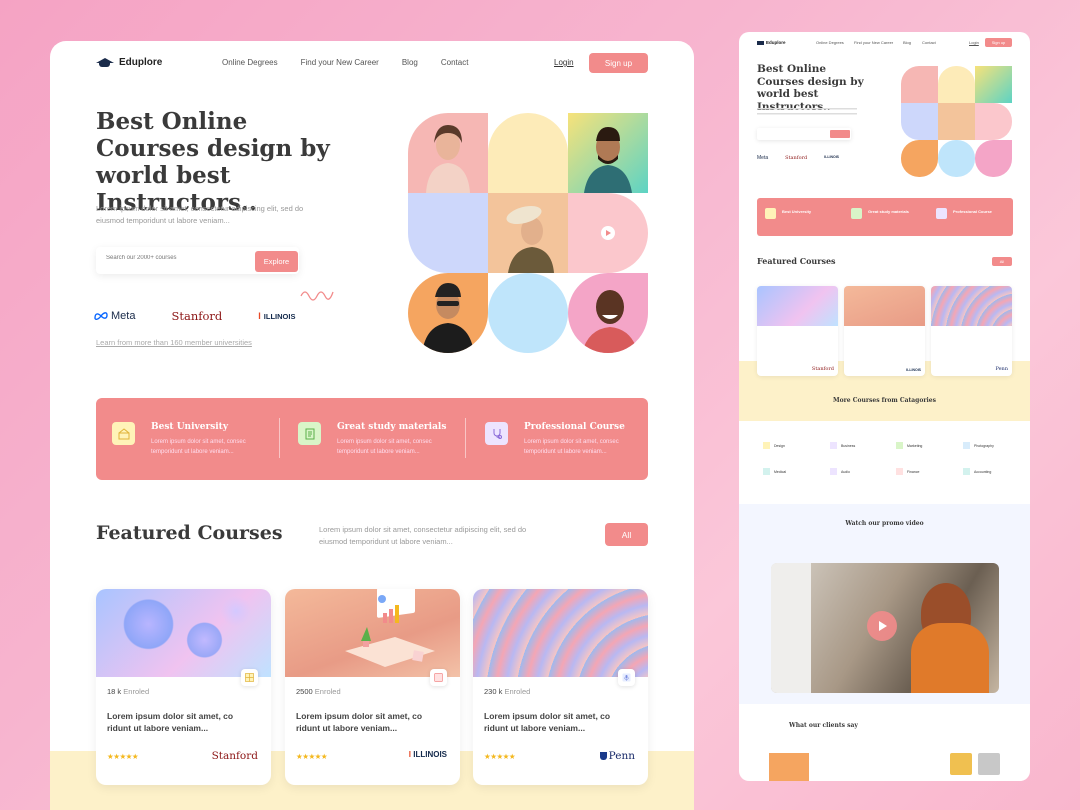 Image resolution: width=1080 pixels, height=810 pixels. I want to click on preview-feature-title: Professional Course, so click(972, 211).